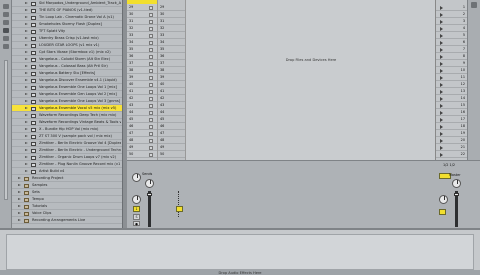  What do you see at coordinates (67, 38) in the screenshot?
I see `browser-file-item: Uberdry Brass Crisp (v1-last mix)` at bounding box center [67, 38].